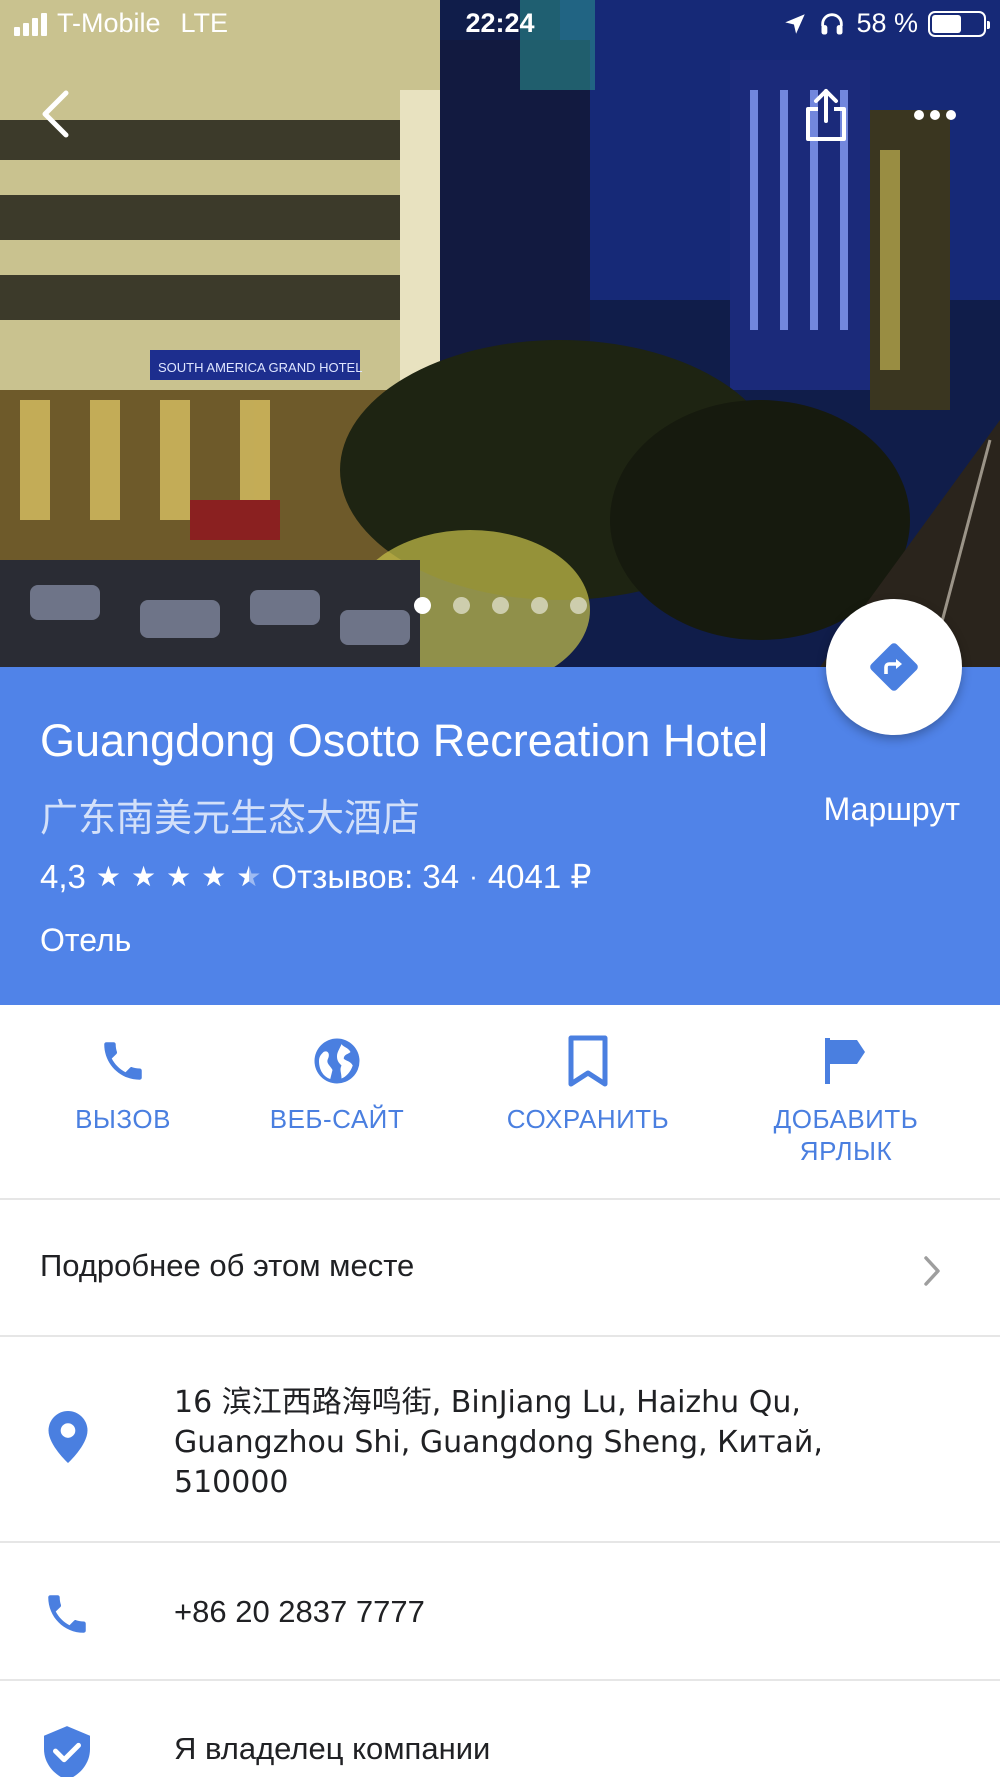 The image size is (1000, 1777). What do you see at coordinates (932, 1271) in the screenshot?
I see `chevron-right-icon` at bounding box center [932, 1271].